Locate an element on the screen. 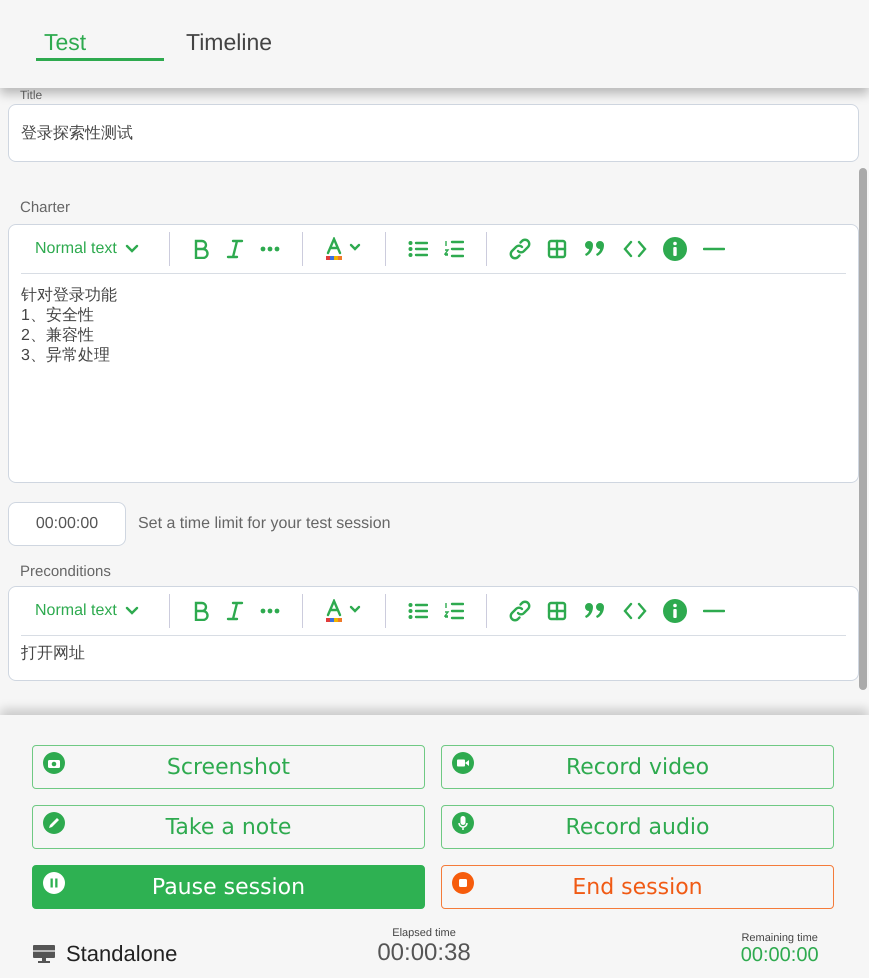 Image resolution: width=869 pixels, height=978 pixels. rich-text-editor: Normal text 打开网址 is located at coordinates (433, 633).